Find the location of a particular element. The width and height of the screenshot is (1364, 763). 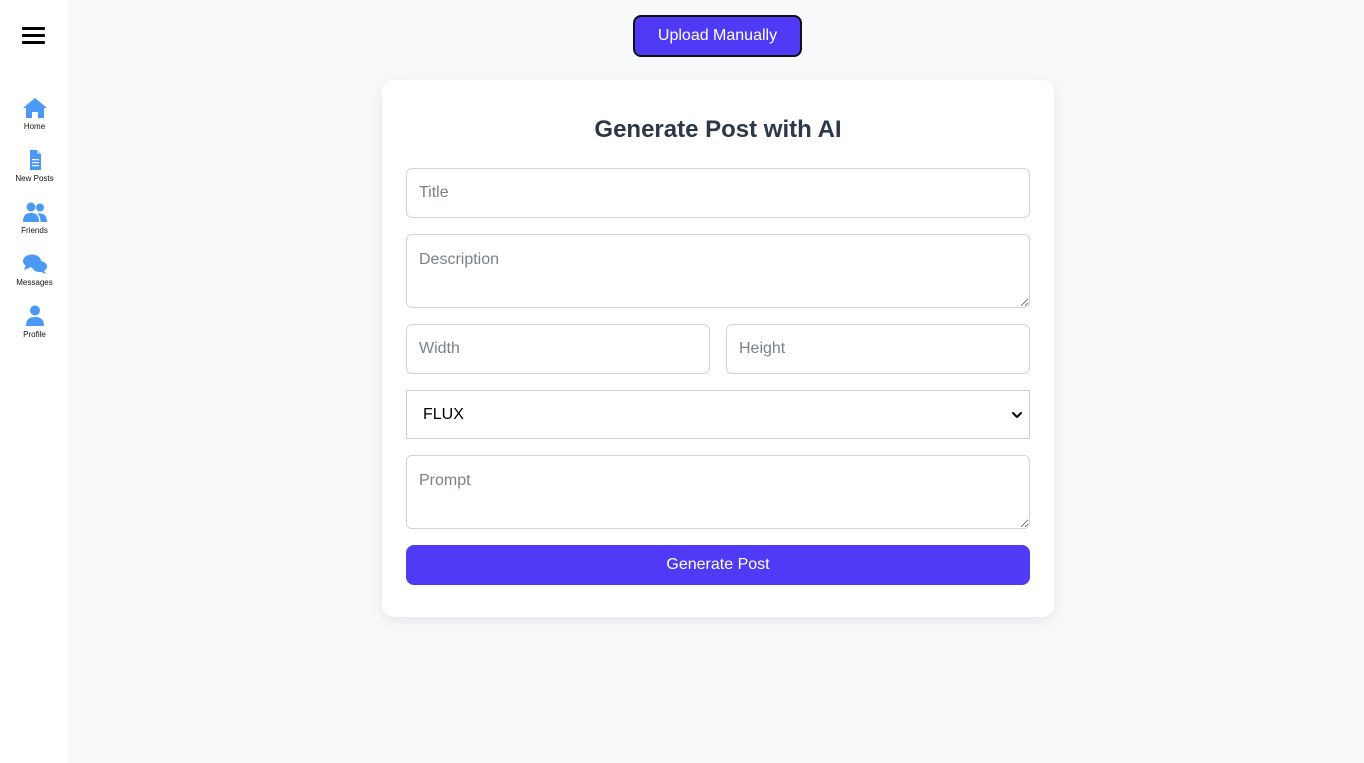

upload-manually-button: Upload Manually is located at coordinates (717, 36).